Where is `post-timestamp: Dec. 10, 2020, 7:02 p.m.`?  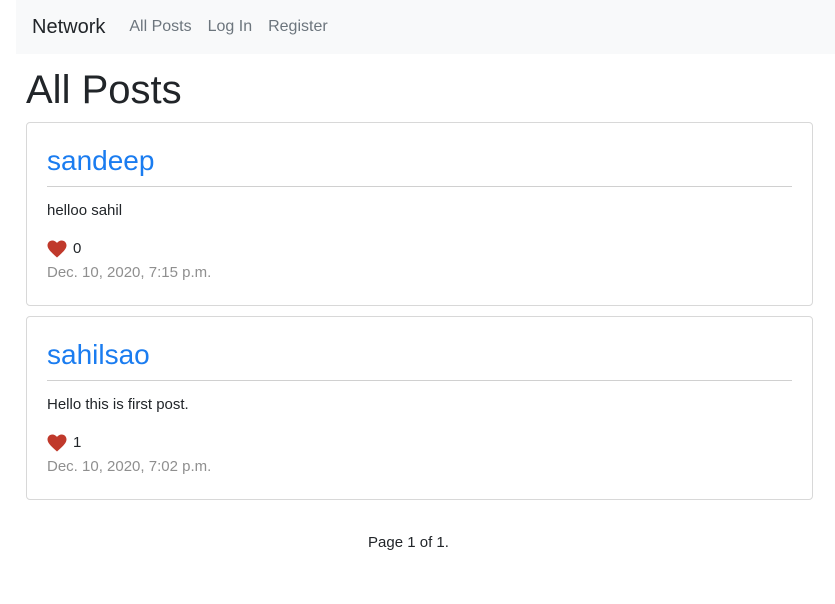
post-timestamp: Dec. 10, 2020, 7:02 p.m. is located at coordinates (129, 466).